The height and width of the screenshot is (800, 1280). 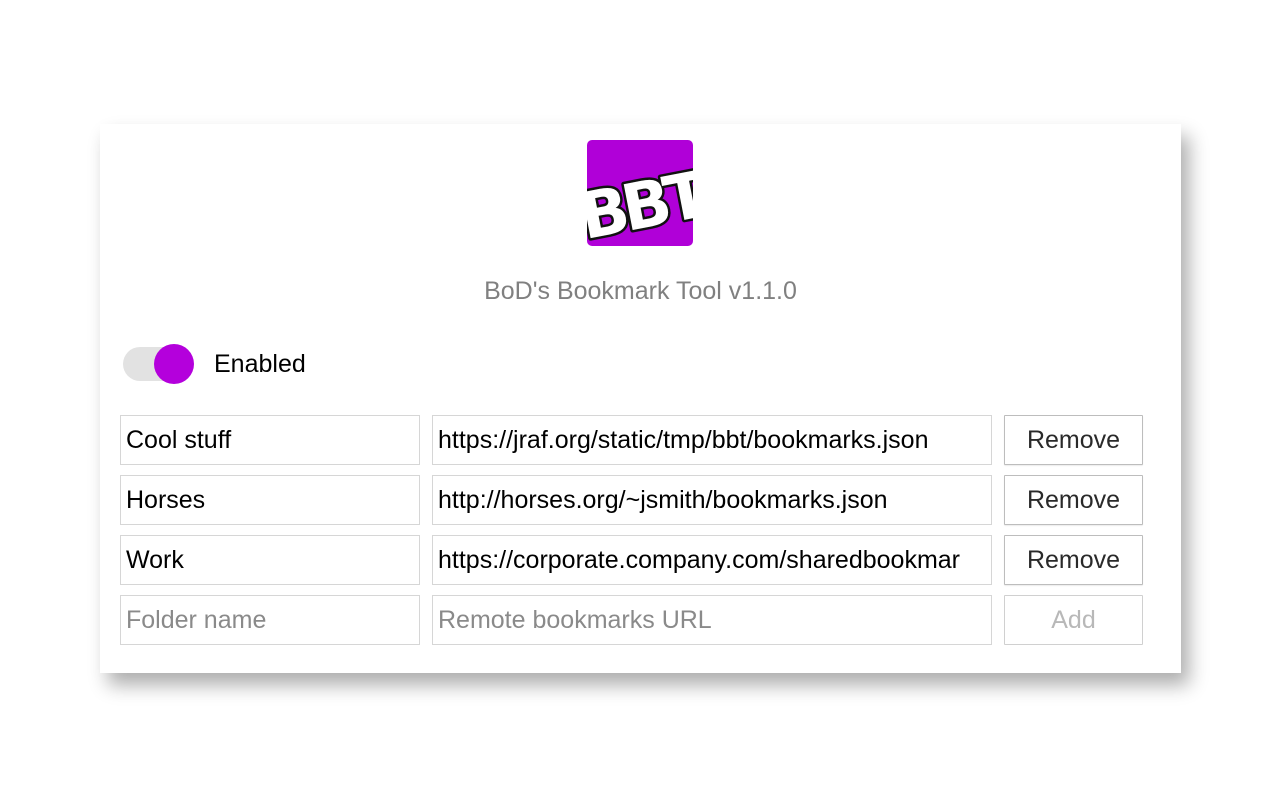 What do you see at coordinates (260, 364) in the screenshot?
I see `enabled-label: Enabled` at bounding box center [260, 364].